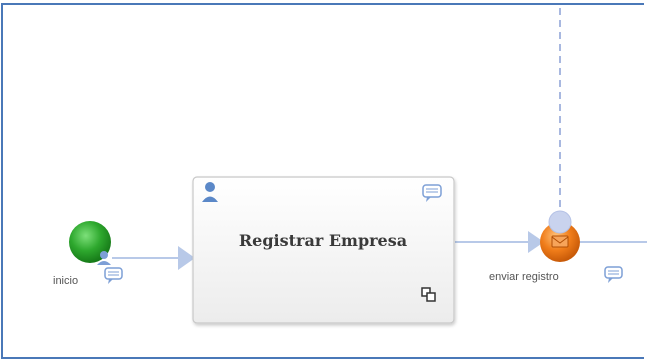 Image resolution: width=647 pixels, height=362 pixels. Describe the element at coordinates (323, 240) in the screenshot. I see `task-label: Registrar Empresa` at that location.